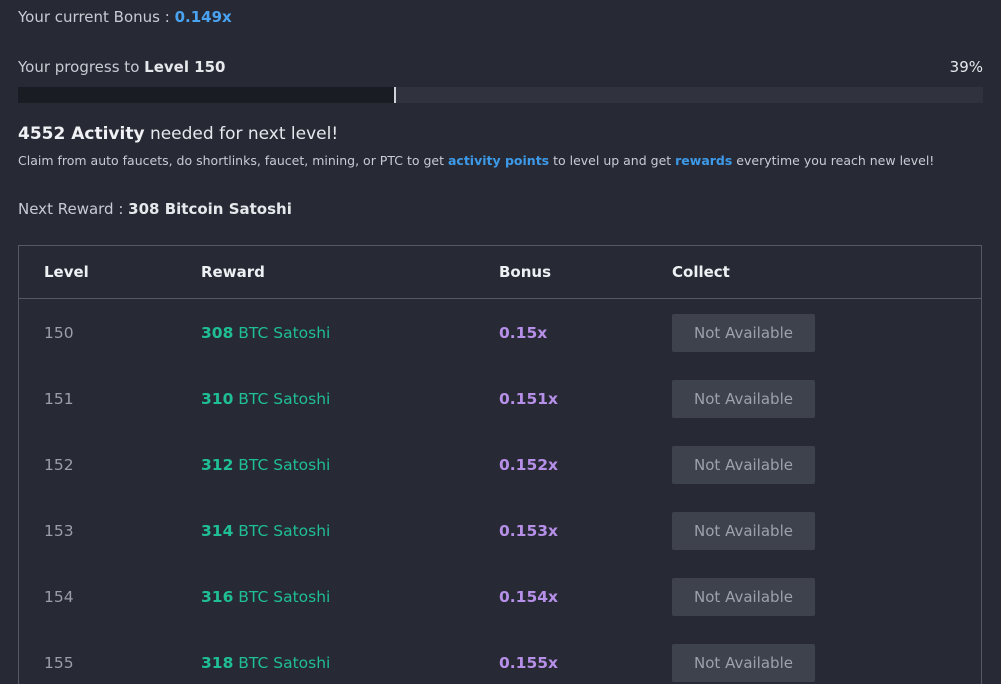 Image resolution: width=1001 pixels, height=684 pixels. What do you see at coordinates (523, 333) in the screenshot?
I see `row-bonus: 0.15x` at bounding box center [523, 333].